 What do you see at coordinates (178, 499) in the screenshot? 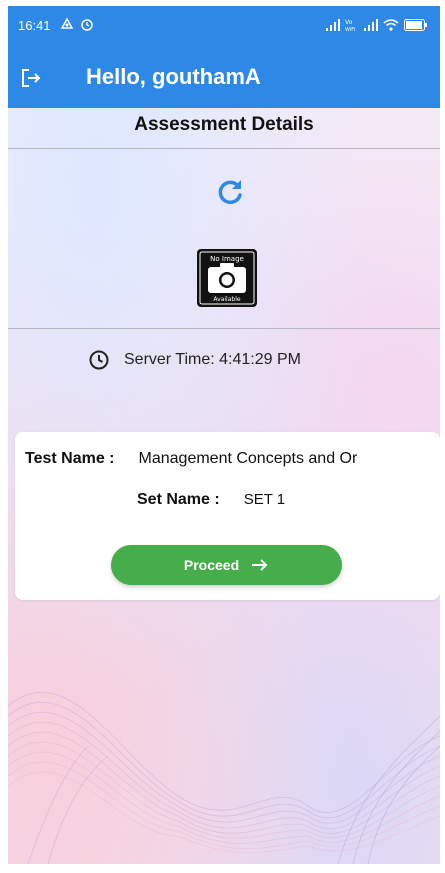
I see `set-name-label: Set Name :` at bounding box center [178, 499].